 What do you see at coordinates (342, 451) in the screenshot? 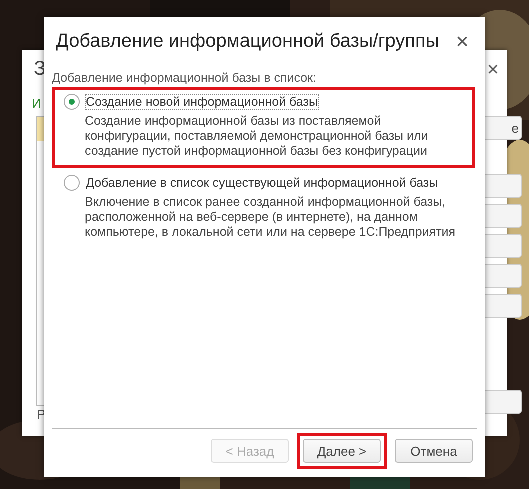
I see `dialog-button: Далее >` at bounding box center [342, 451].